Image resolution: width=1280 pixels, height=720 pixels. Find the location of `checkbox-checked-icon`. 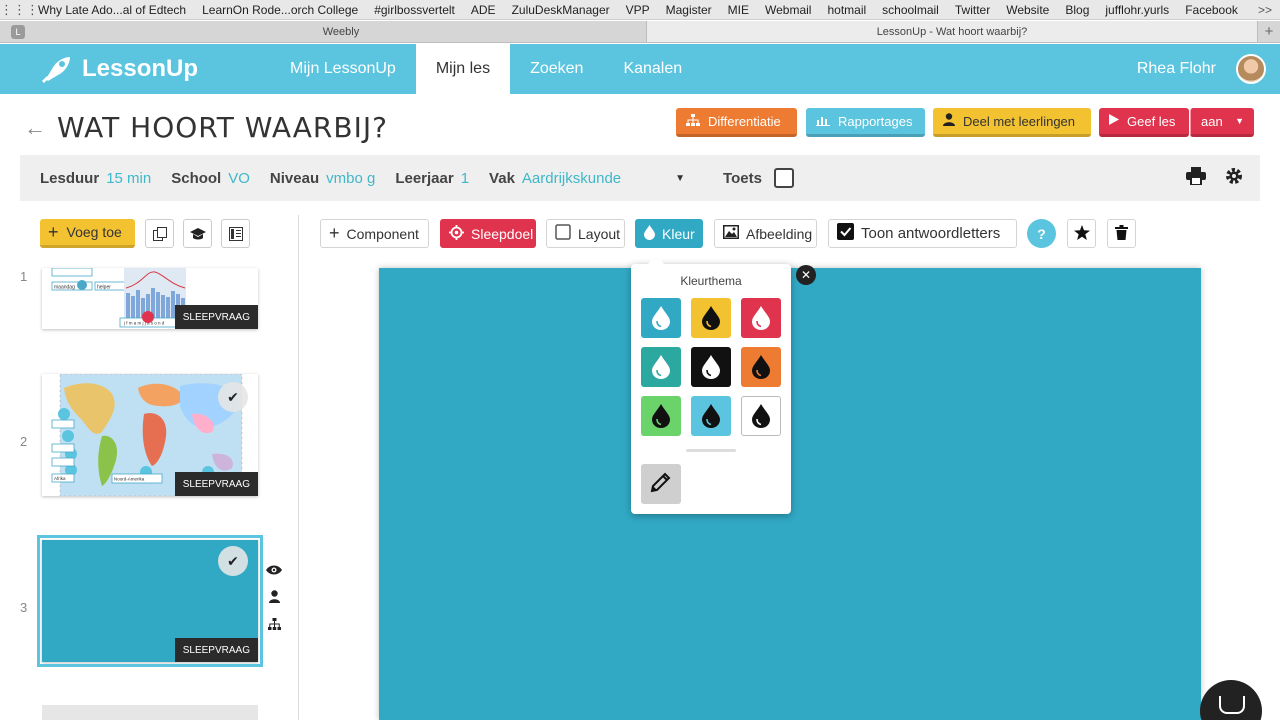

checkbox-checked-icon is located at coordinates (845, 233).